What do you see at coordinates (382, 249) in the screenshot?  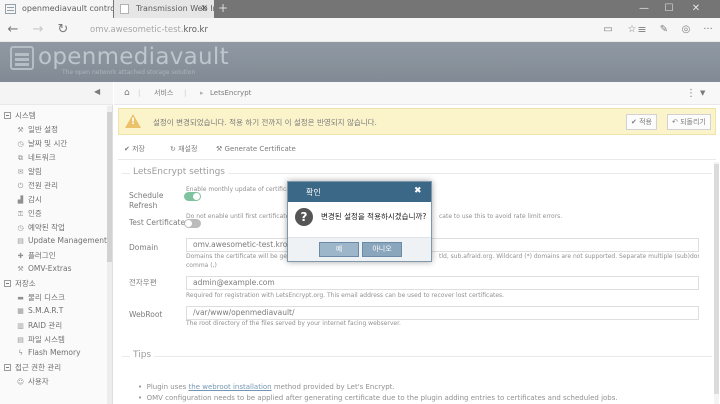 I see `no-button: 아니오` at bounding box center [382, 249].